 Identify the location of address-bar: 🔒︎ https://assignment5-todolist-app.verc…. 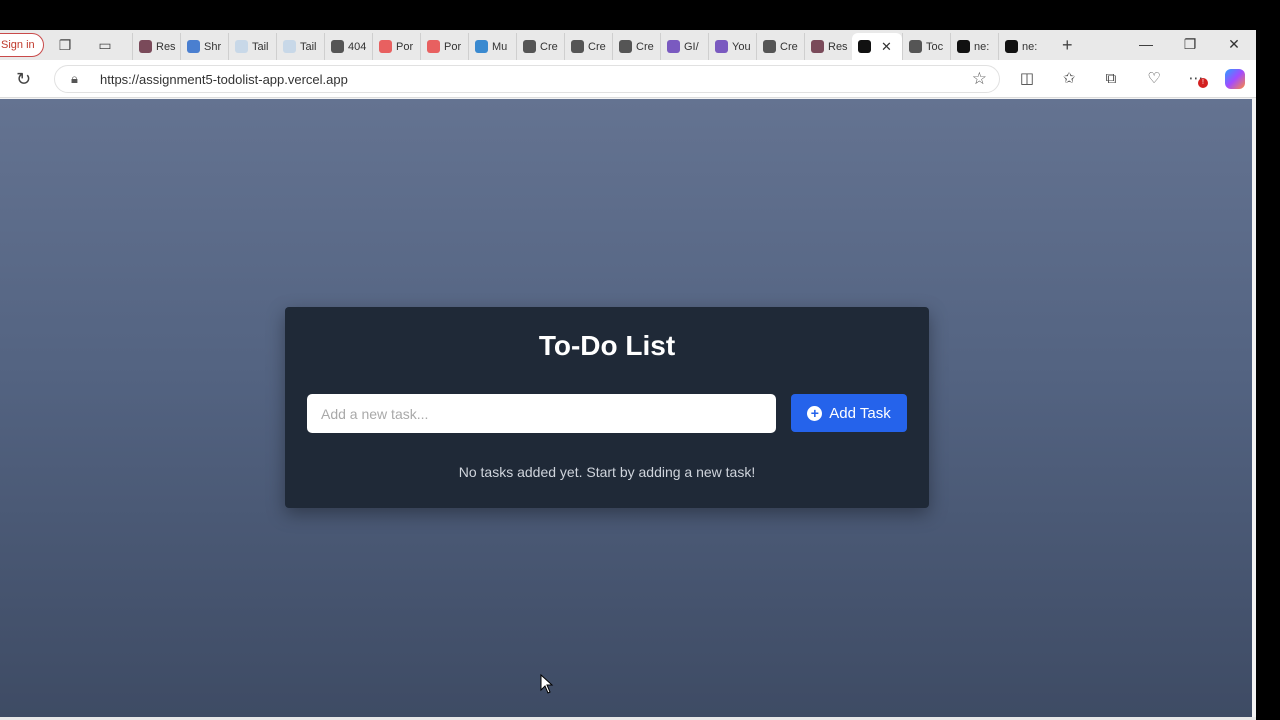
(527, 79).